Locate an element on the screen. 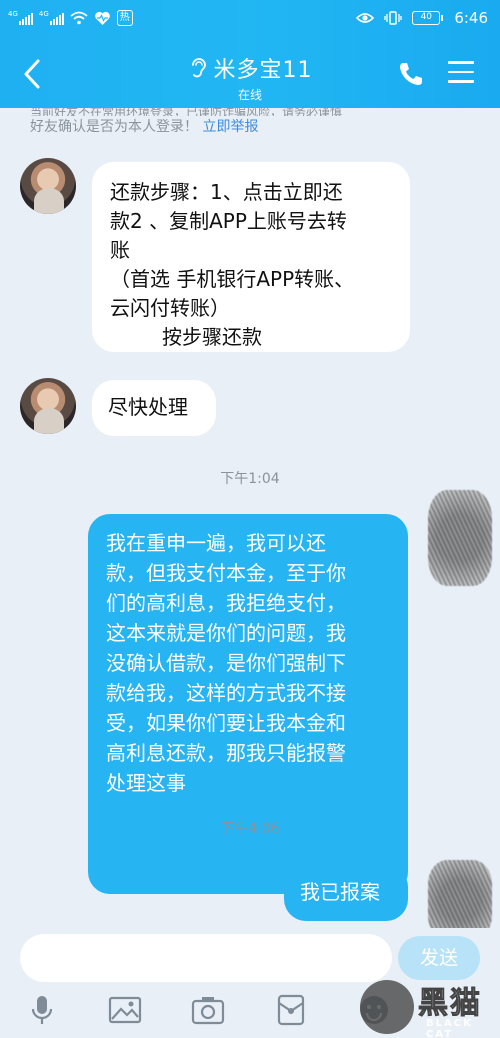  wifi-icon is located at coordinates (79, 18).